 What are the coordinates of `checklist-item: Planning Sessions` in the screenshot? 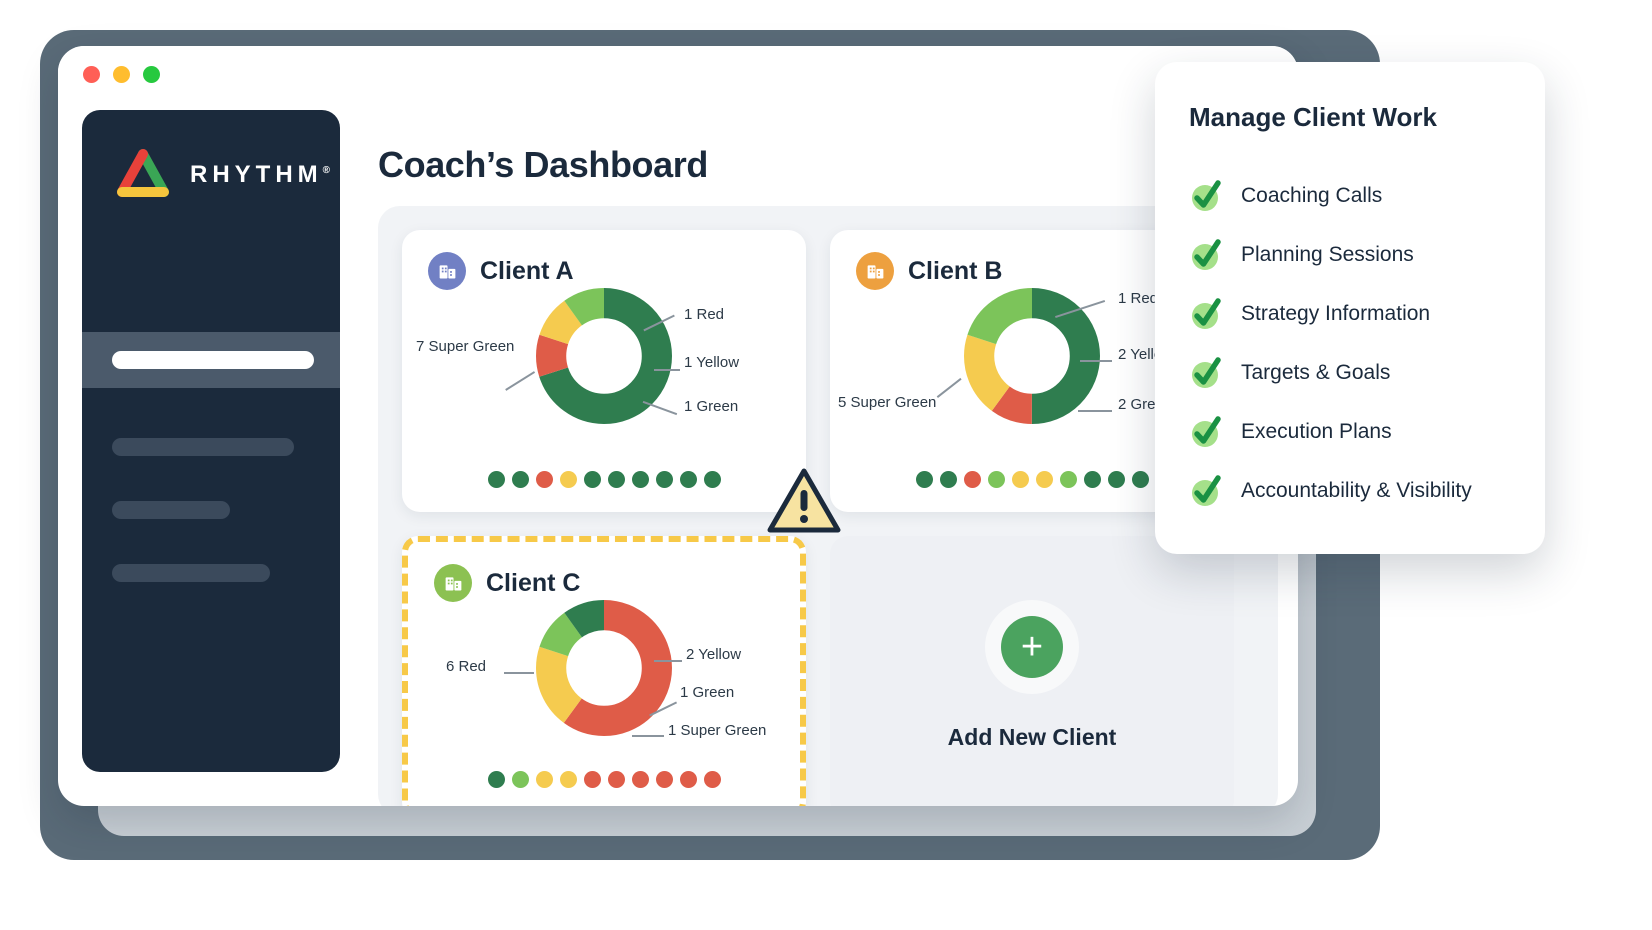 It's located at (1354, 254).